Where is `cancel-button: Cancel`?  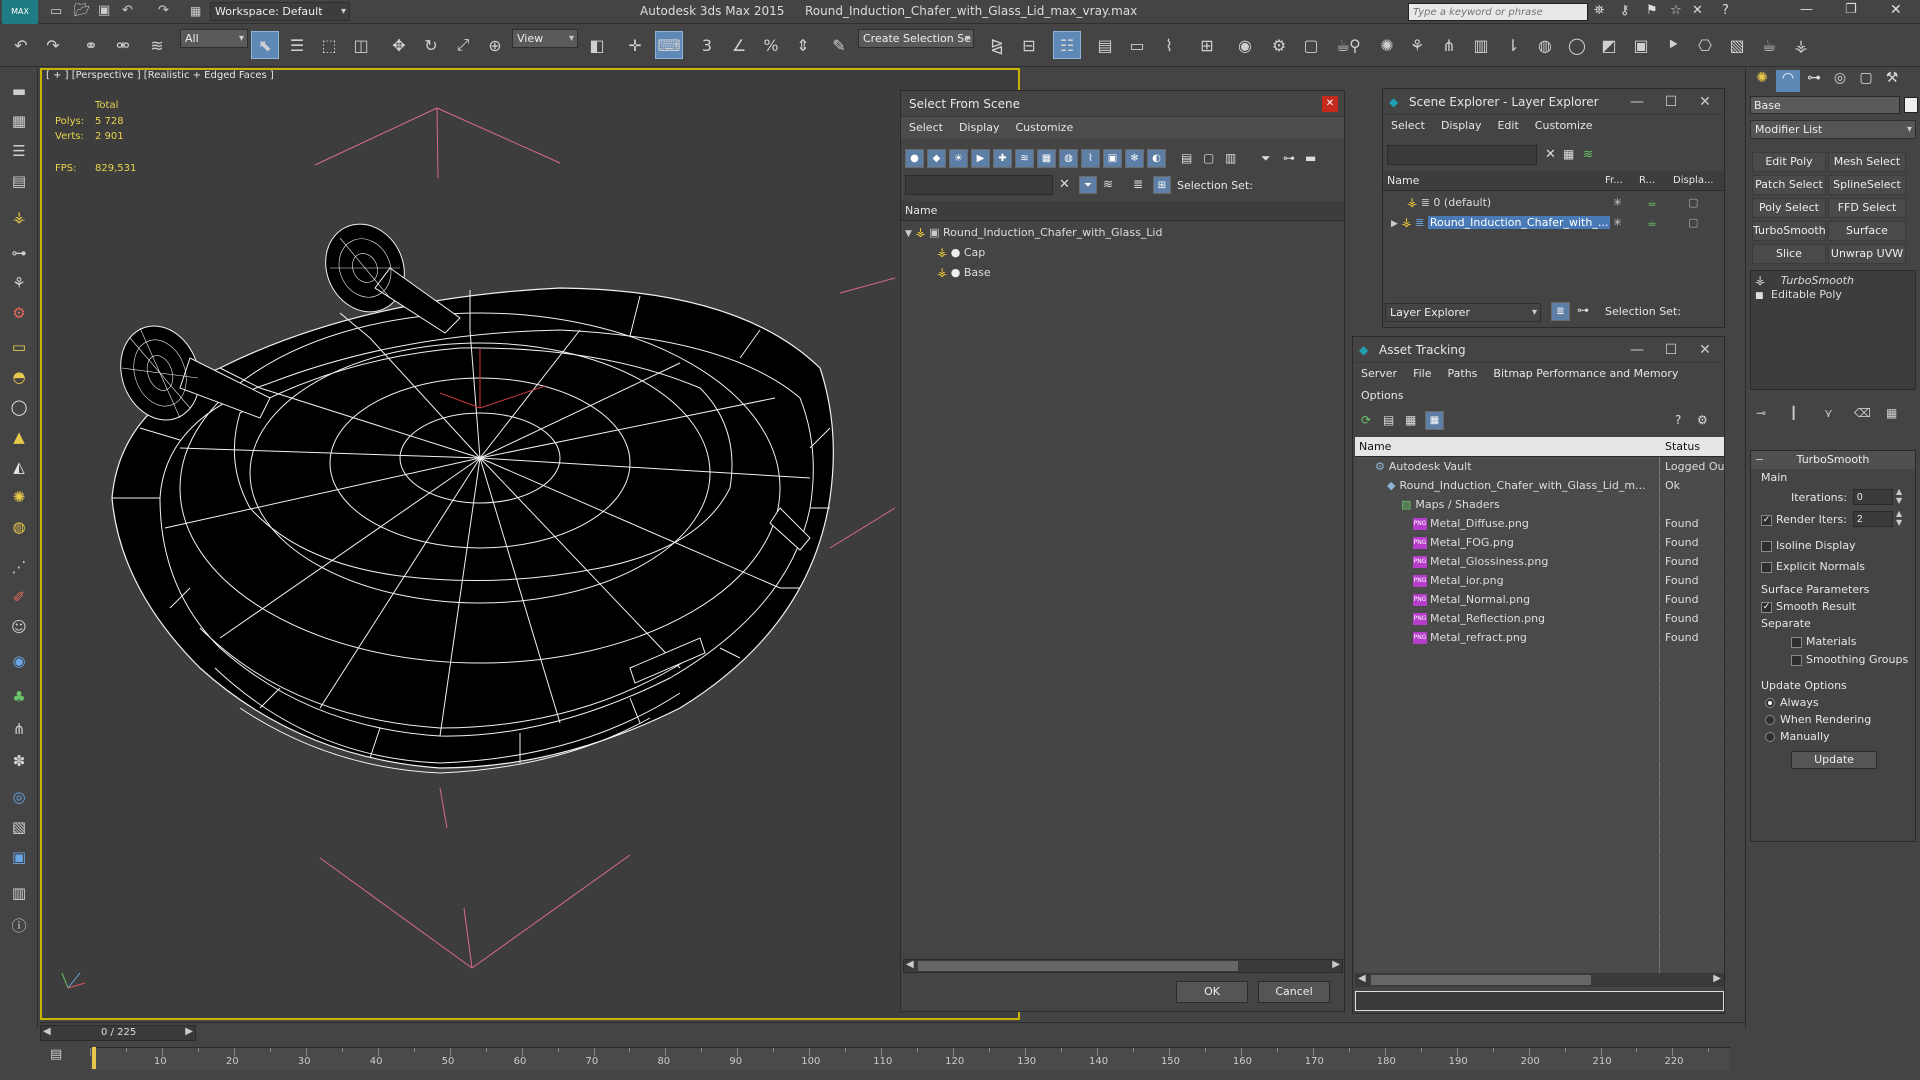 cancel-button: Cancel is located at coordinates (1294, 992).